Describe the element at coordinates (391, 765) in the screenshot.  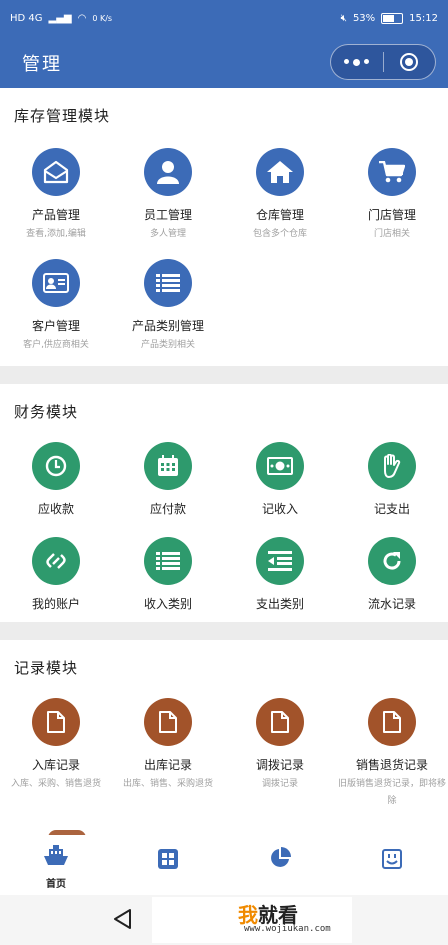
I see `module-label: 销售退货记录` at that location.